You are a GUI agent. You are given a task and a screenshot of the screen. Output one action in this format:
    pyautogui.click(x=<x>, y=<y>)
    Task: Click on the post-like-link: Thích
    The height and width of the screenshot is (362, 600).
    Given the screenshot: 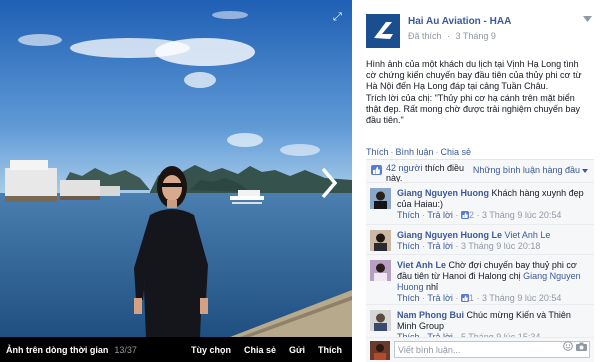 What is the action you would take?
    pyautogui.click(x=377, y=152)
    